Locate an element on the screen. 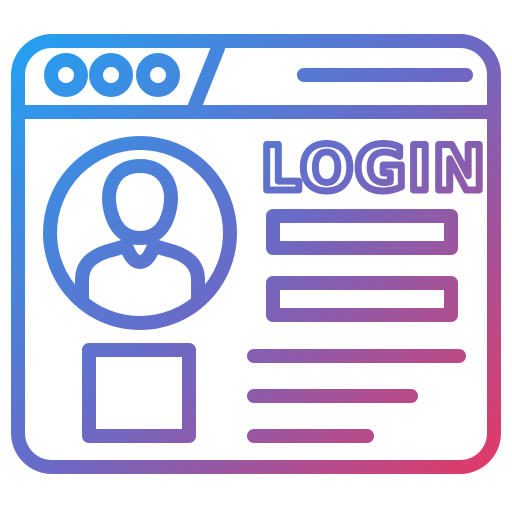 The height and width of the screenshot is (512, 512). window-dot-1-icon is located at coordinates (66, 75).